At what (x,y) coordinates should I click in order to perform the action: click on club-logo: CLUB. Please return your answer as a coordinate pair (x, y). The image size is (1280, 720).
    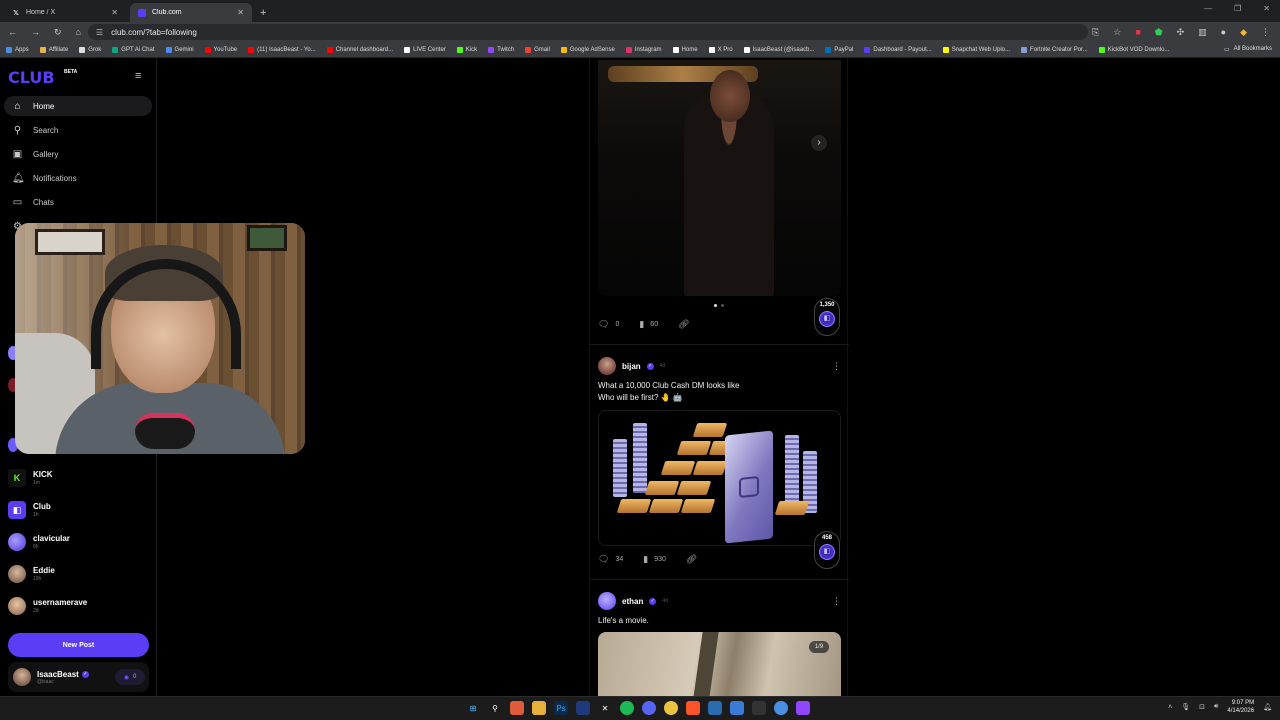
    Looking at the image, I should click on (31, 77).